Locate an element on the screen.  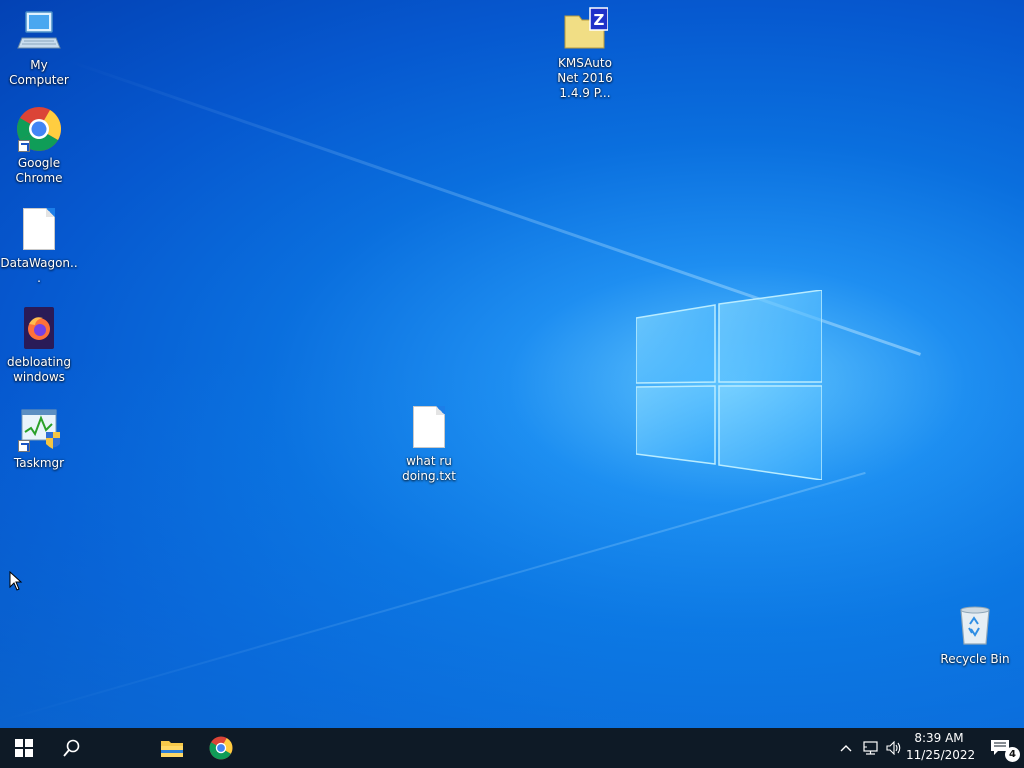
kms-letter: Z is located at coordinates (599, 20).